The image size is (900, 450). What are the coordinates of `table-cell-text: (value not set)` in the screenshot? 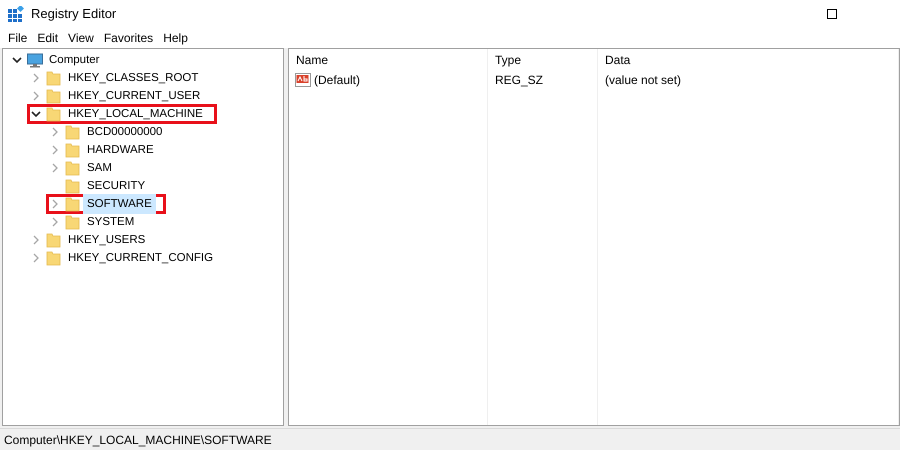 It's located at (643, 80).